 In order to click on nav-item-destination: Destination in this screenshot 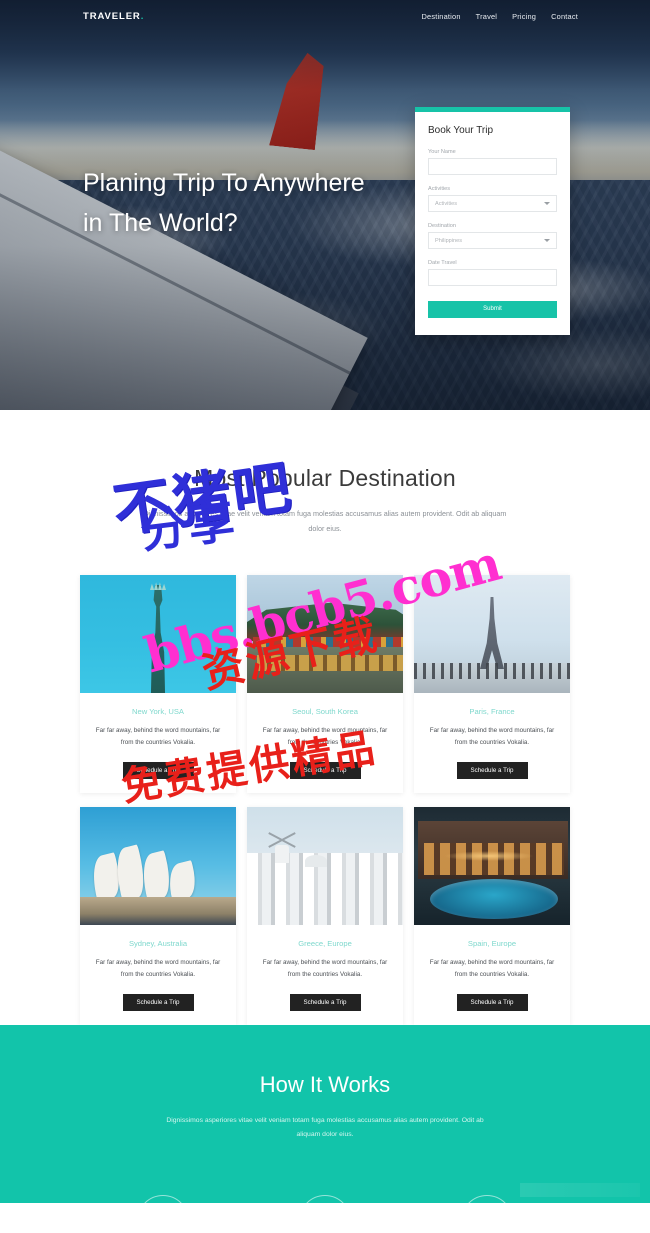, I will do `click(440, 16)`.